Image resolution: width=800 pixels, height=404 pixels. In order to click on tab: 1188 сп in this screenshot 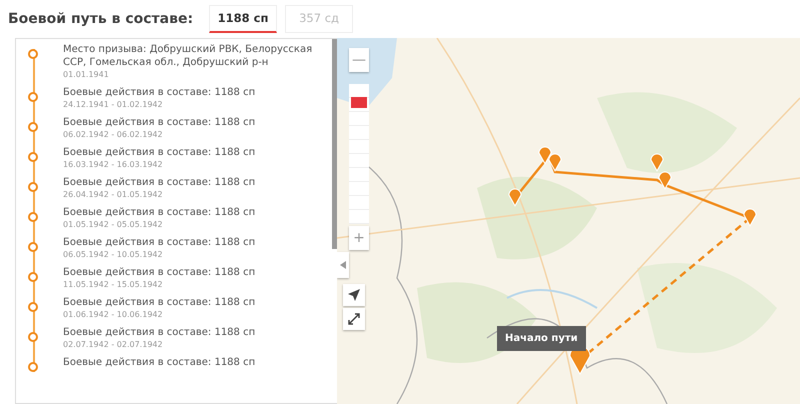, I will do `click(243, 19)`.